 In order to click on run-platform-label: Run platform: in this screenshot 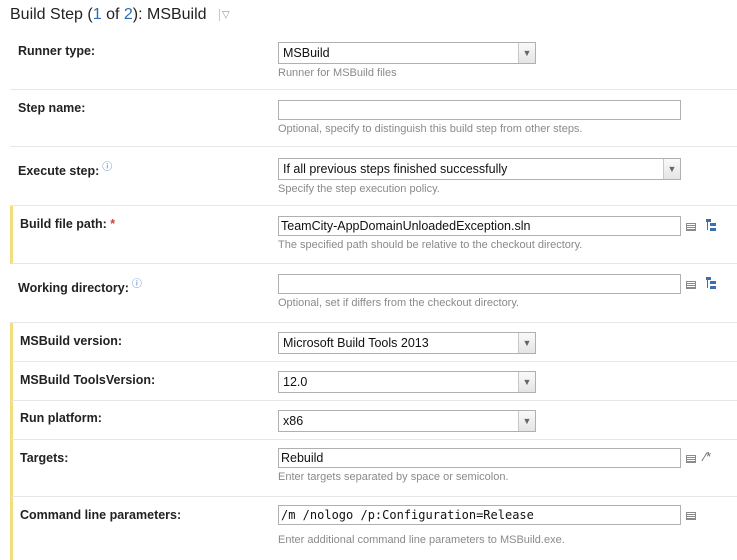, I will do `click(61, 418)`.